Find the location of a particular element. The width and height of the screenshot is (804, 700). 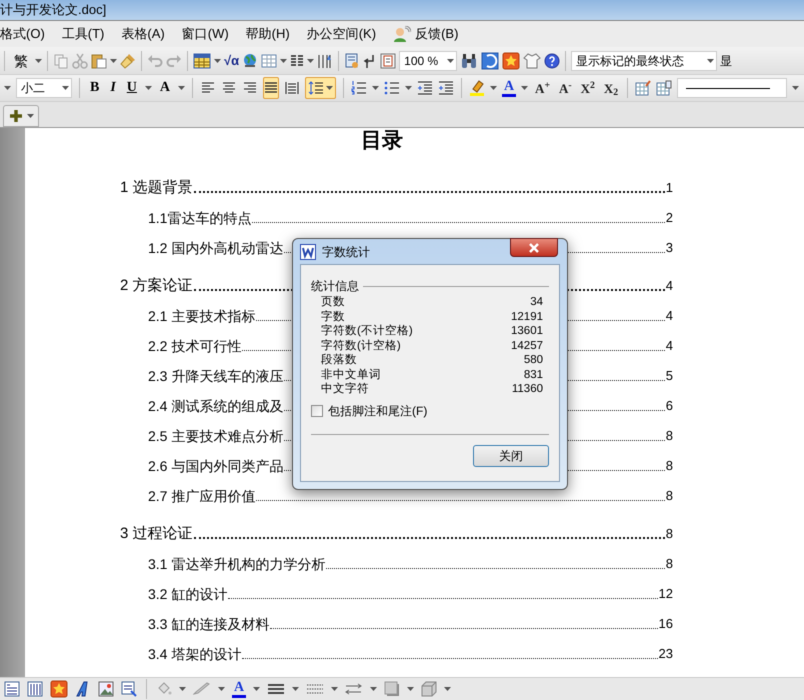

convert-button: 繁 is located at coordinates (21, 61).